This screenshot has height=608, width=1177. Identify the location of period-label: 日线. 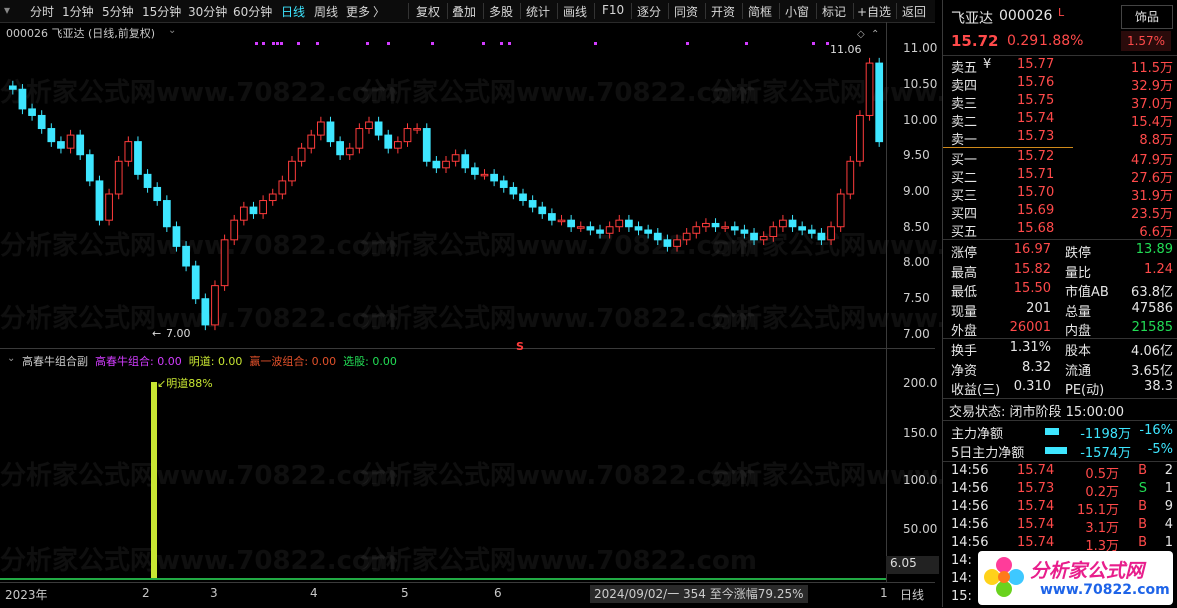
(912, 594).